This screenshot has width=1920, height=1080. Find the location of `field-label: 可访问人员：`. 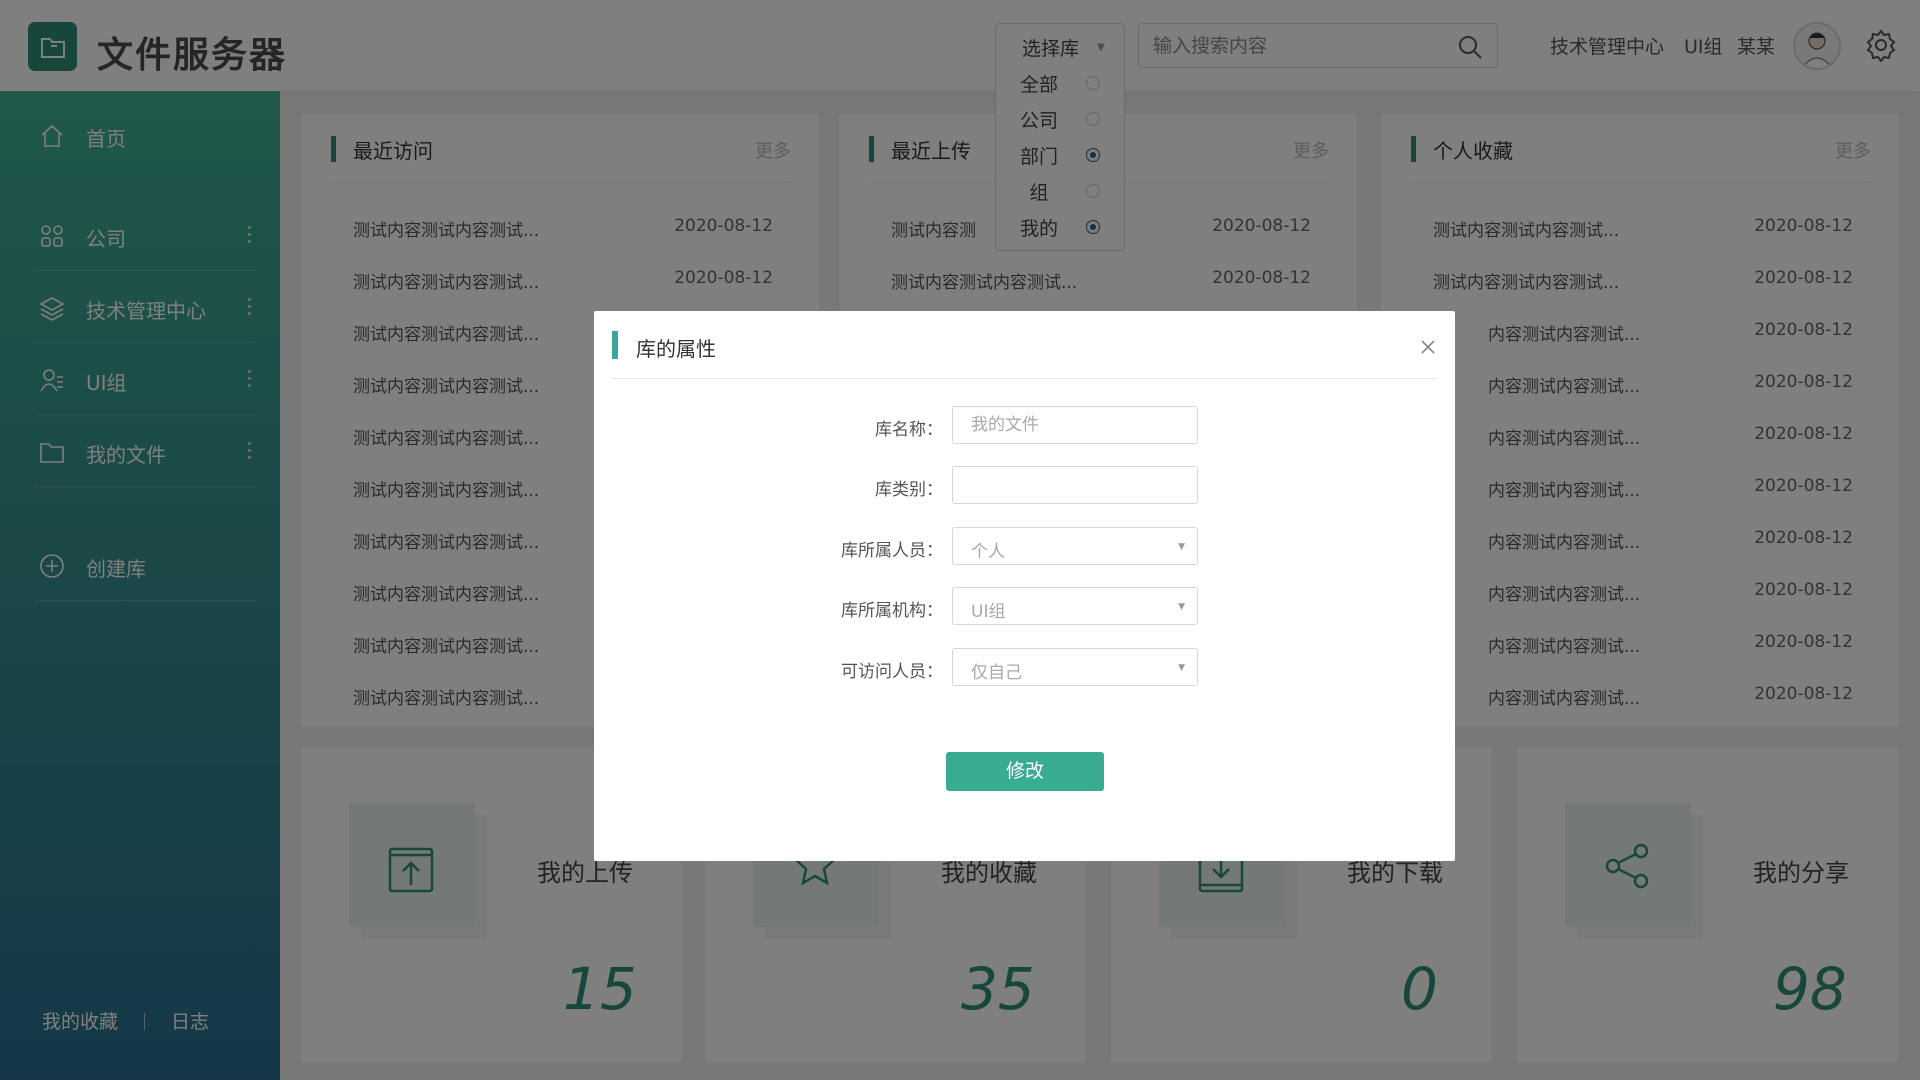

field-label: 可访问人员： is located at coordinates (892, 672).